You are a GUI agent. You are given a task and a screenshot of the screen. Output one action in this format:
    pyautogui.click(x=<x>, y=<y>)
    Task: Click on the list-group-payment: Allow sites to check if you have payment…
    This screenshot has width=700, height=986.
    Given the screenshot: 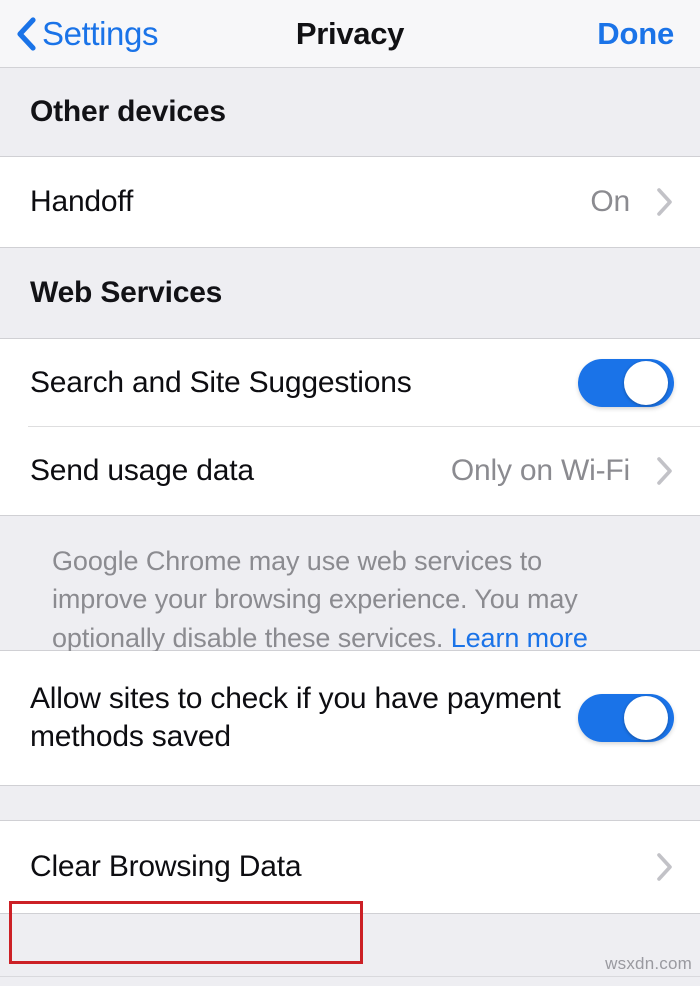 What is the action you would take?
    pyautogui.click(x=350, y=718)
    